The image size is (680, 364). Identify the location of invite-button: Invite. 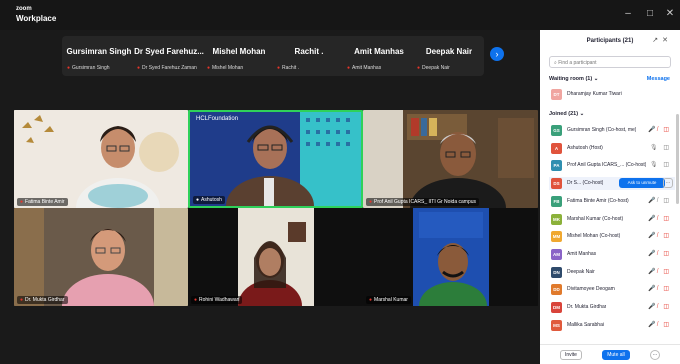
(571, 355).